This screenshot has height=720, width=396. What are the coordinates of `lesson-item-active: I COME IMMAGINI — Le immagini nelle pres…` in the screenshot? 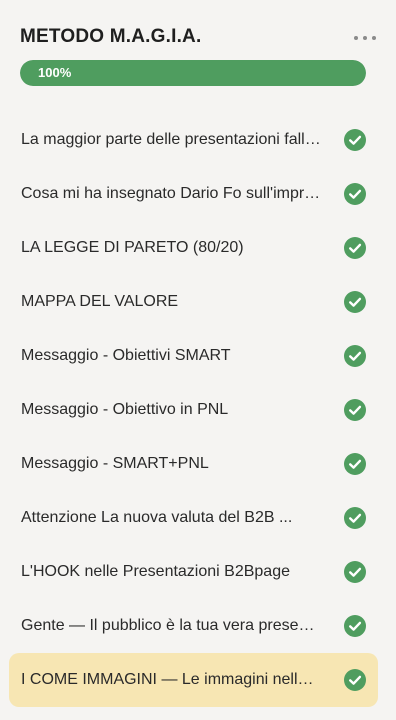 It's located at (193, 680).